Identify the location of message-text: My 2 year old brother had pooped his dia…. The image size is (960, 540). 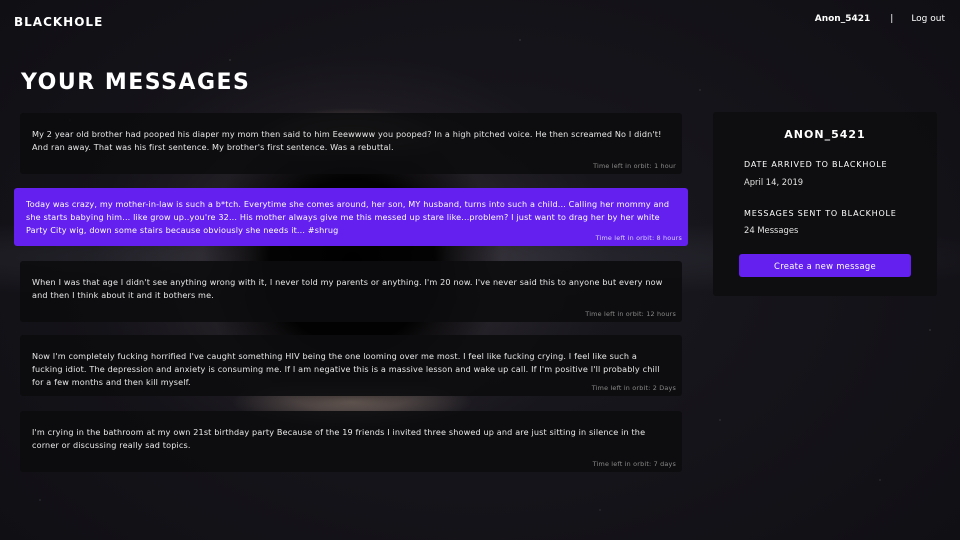
(347, 140).